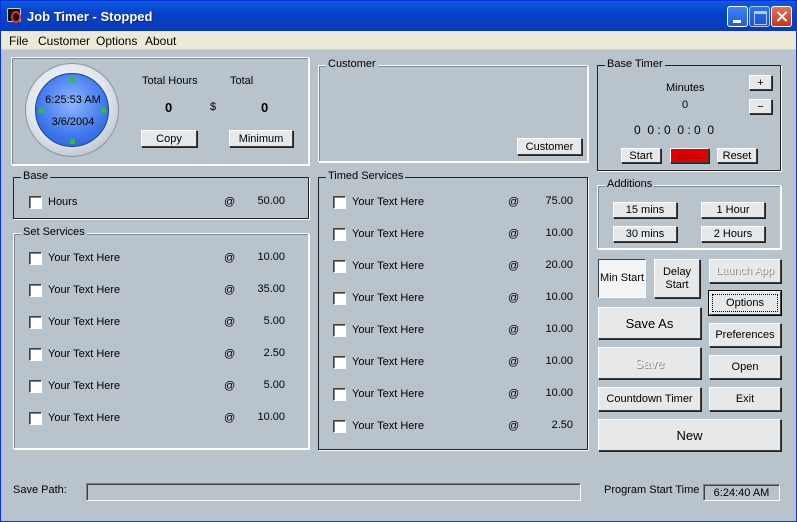  I want to click on set-service-row: Your Text Here @35.00, so click(159, 291).